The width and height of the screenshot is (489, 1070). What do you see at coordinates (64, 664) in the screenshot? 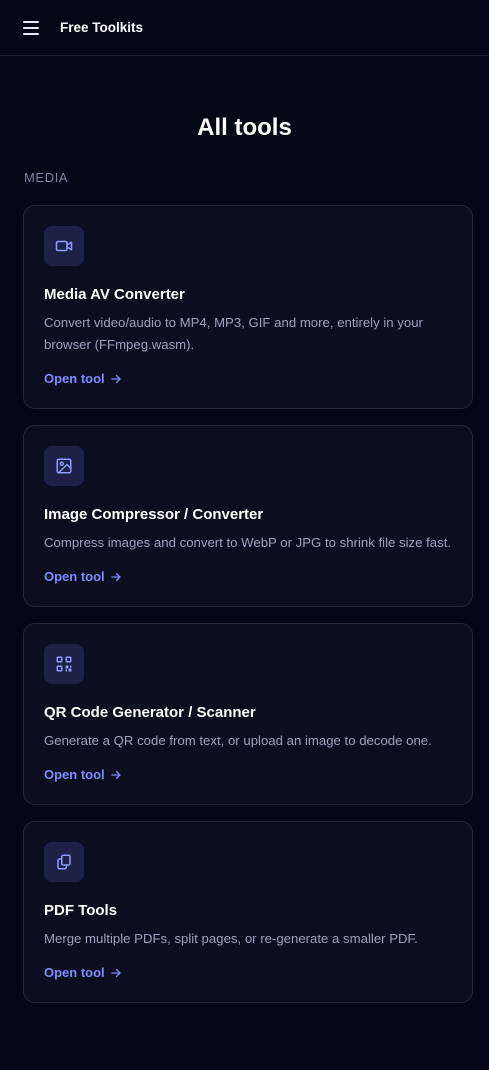
I see `qr-code-icon` at bounding box center [64, 664].